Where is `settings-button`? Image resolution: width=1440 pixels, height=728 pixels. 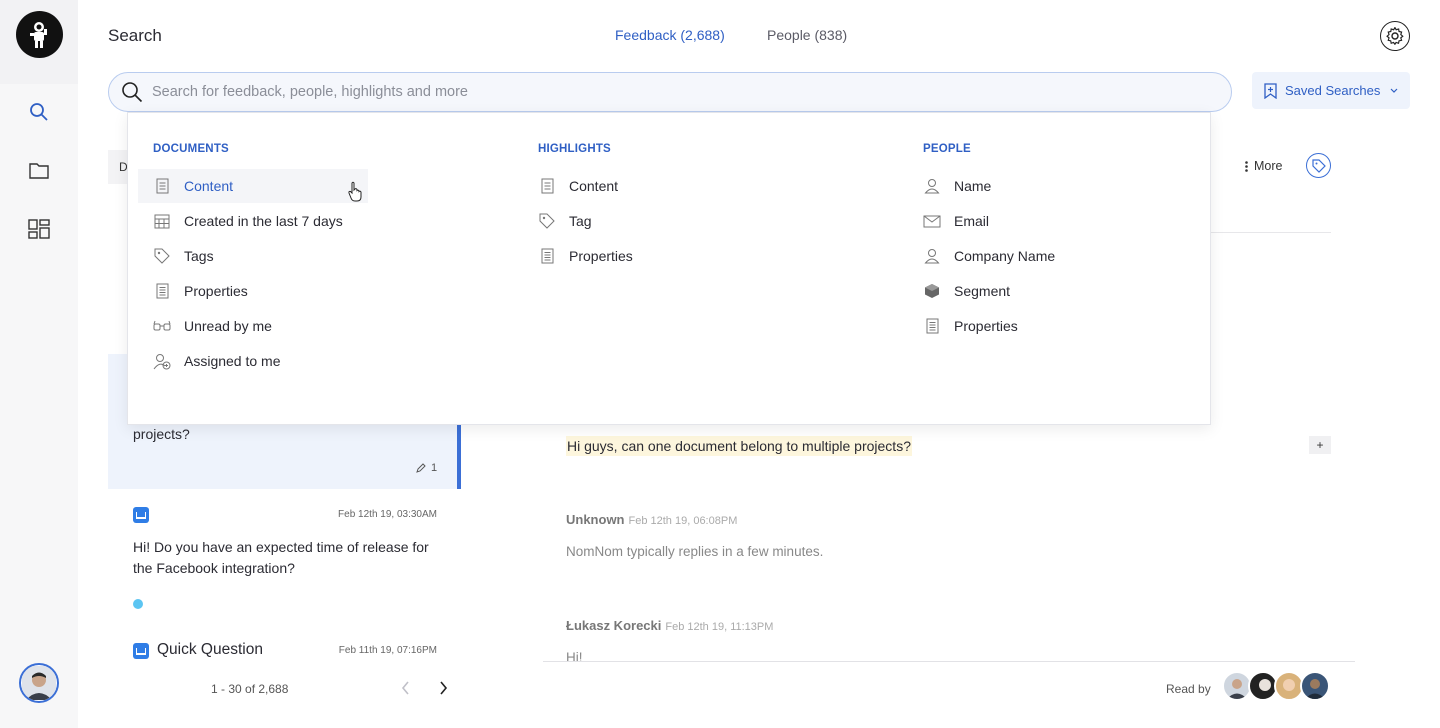
settings-button is located at coordinates (1395, 36).